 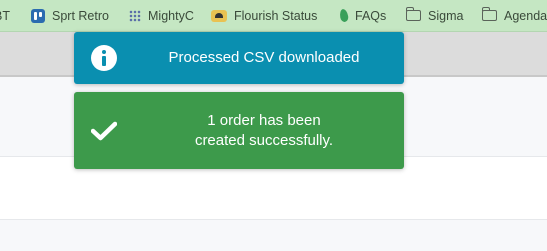 What do you see at coordinates (344, 15) in the screenshot?
I see `leaf-icon` at bounding box center [344, 15].